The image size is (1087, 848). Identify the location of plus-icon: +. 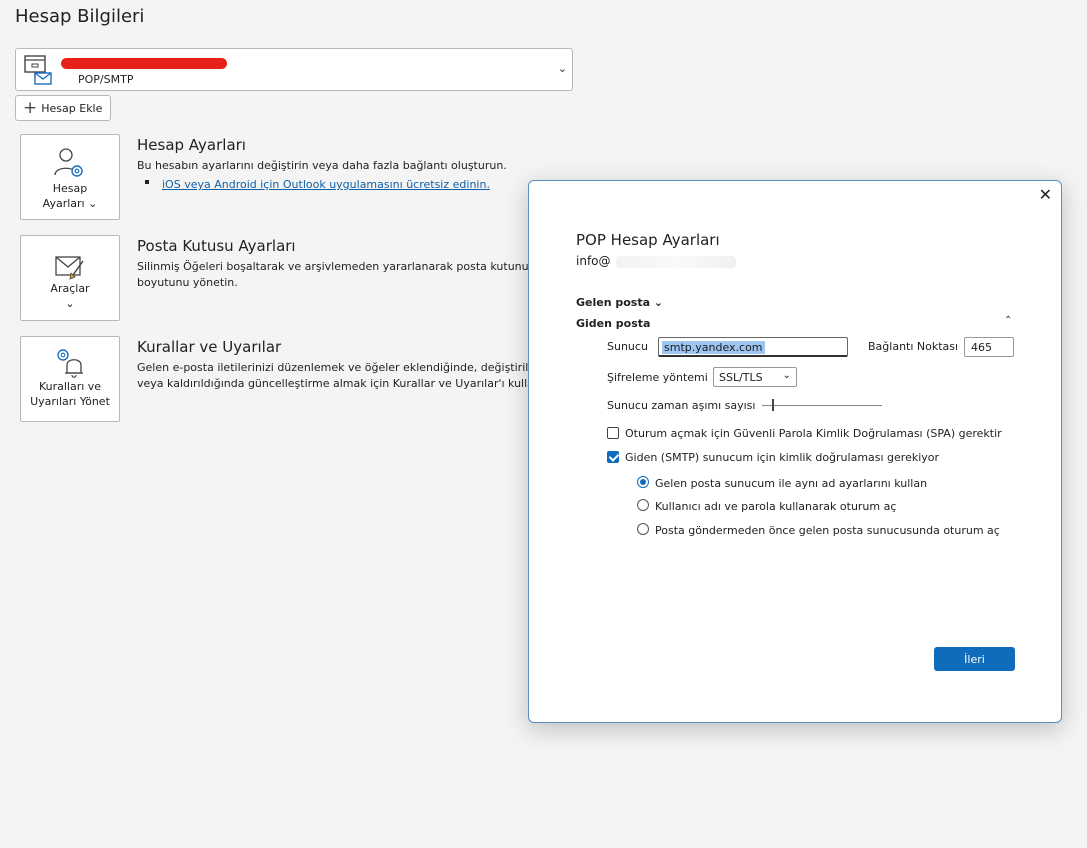
(30, 107).